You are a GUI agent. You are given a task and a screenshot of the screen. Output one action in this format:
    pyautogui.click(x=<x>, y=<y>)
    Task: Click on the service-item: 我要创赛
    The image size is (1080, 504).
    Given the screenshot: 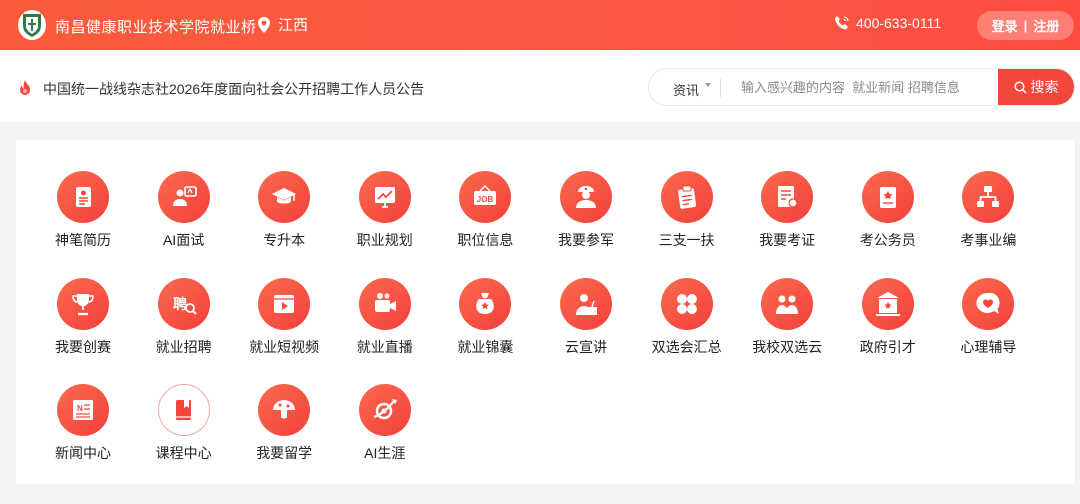 What is the action you would take?
    pyautogui.click(x=83, y=317)
    